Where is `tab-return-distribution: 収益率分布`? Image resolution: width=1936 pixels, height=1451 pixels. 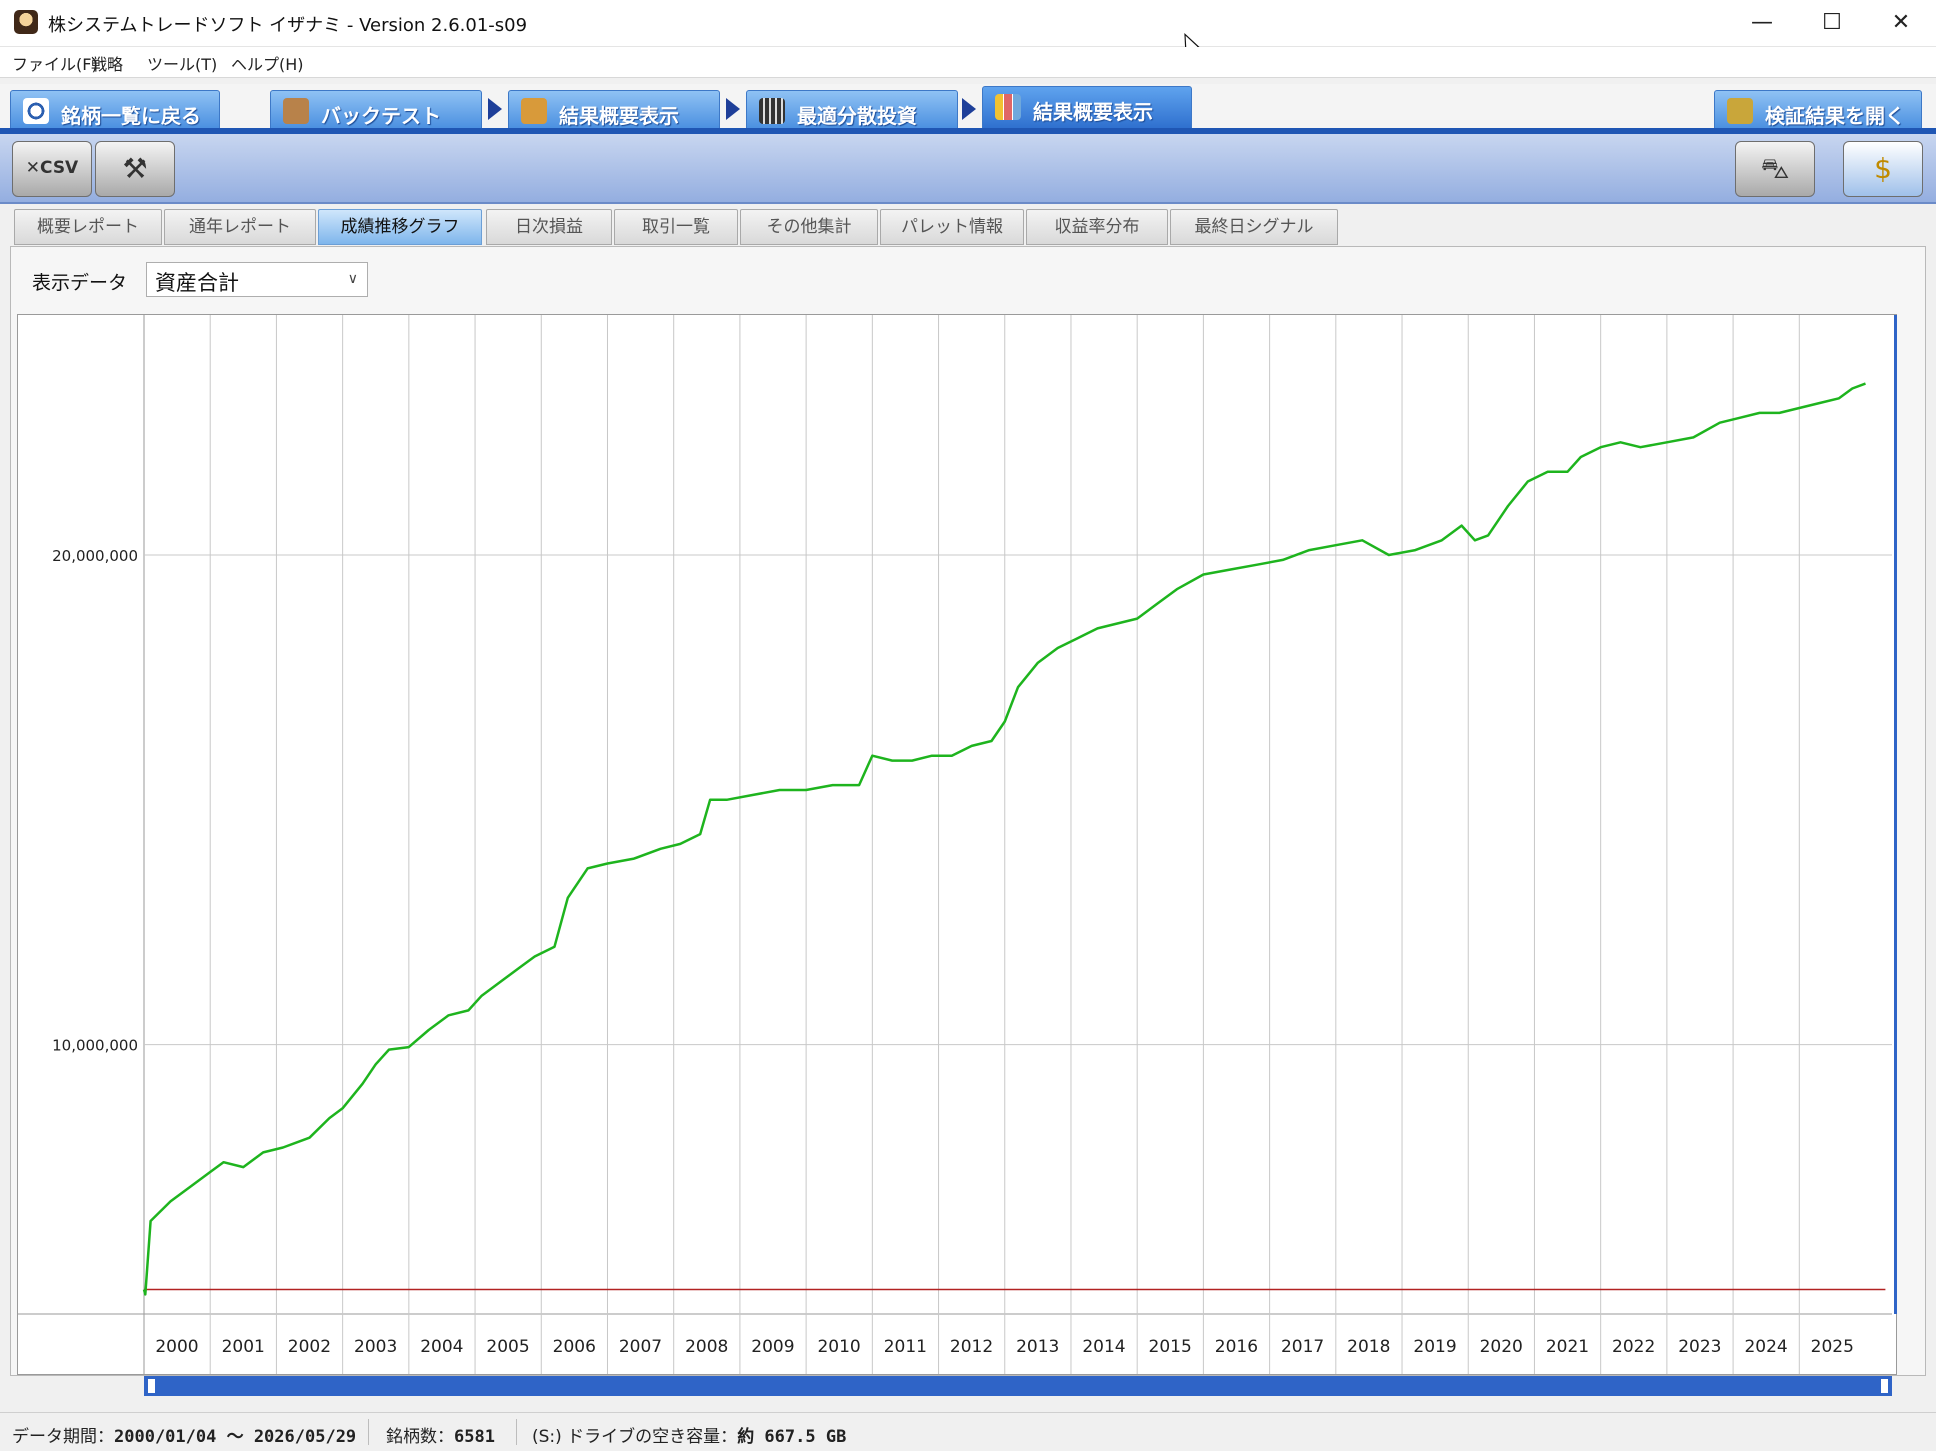
tab-return-distribution: 収益率分布 is located at coordinates (1097, 227).